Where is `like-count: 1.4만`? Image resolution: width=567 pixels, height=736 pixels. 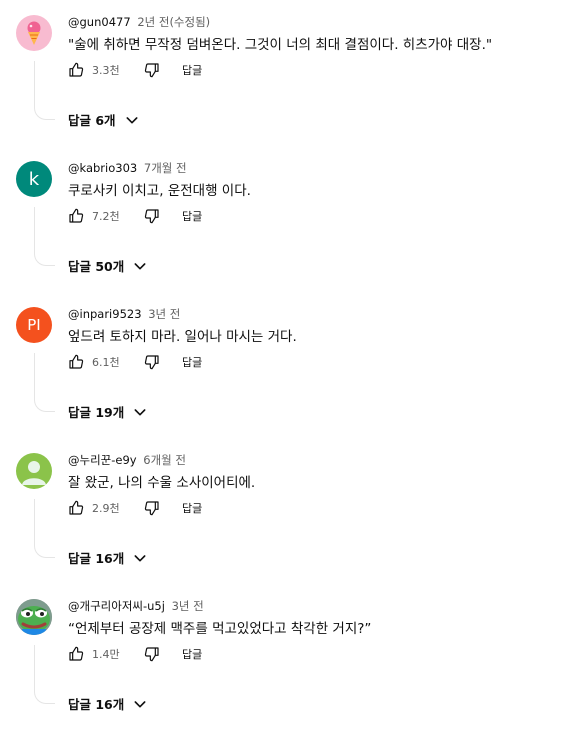 like-count: 1.4만 is located at coordinates (106, 654).